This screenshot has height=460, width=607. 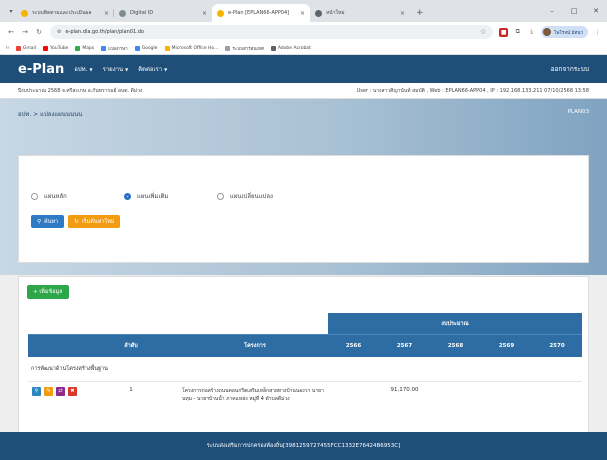 I want to click on browser-tab-1: Digital ID ×, so click(x=163, y=13).